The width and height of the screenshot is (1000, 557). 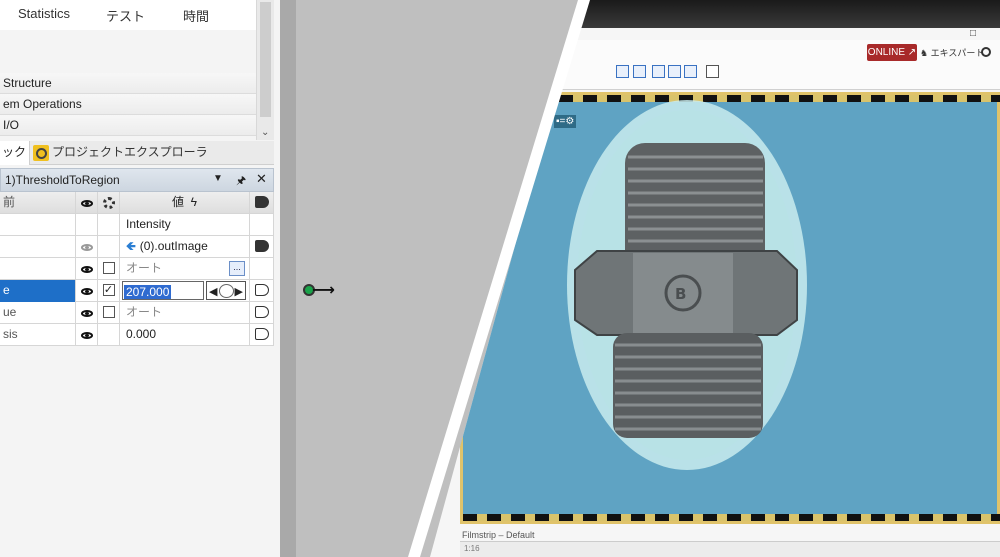 I want to click on search-icon, so click(x=41, y=152).